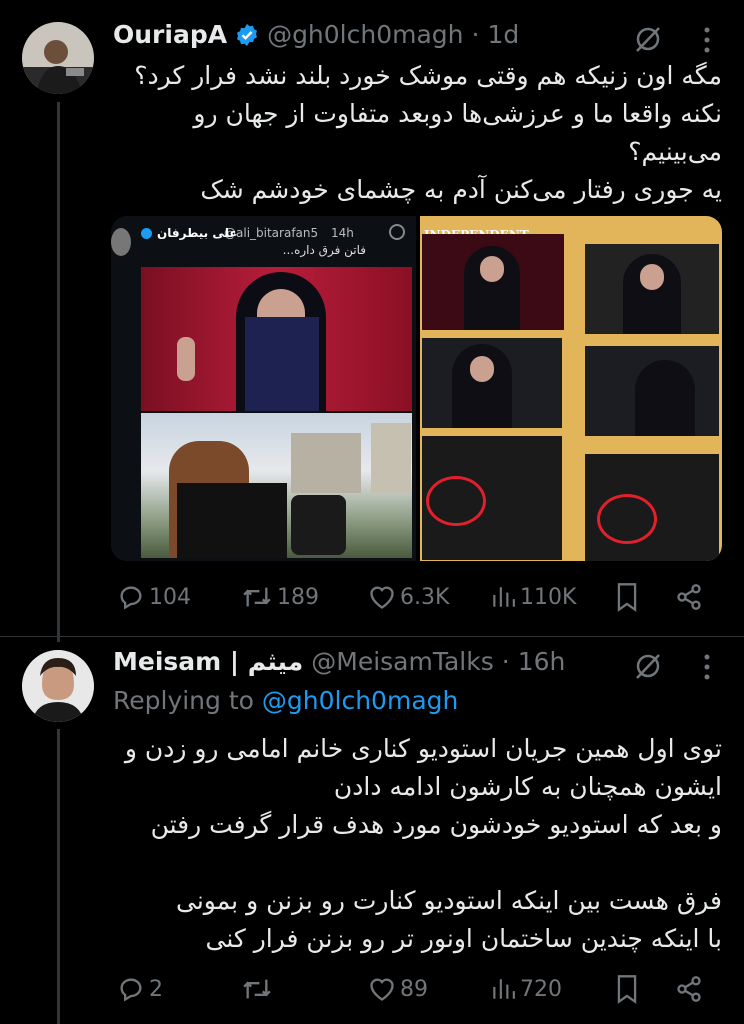 This screenshot has width=744, height=1024. I want to click on timestamp: 1d, so click(503, 34).